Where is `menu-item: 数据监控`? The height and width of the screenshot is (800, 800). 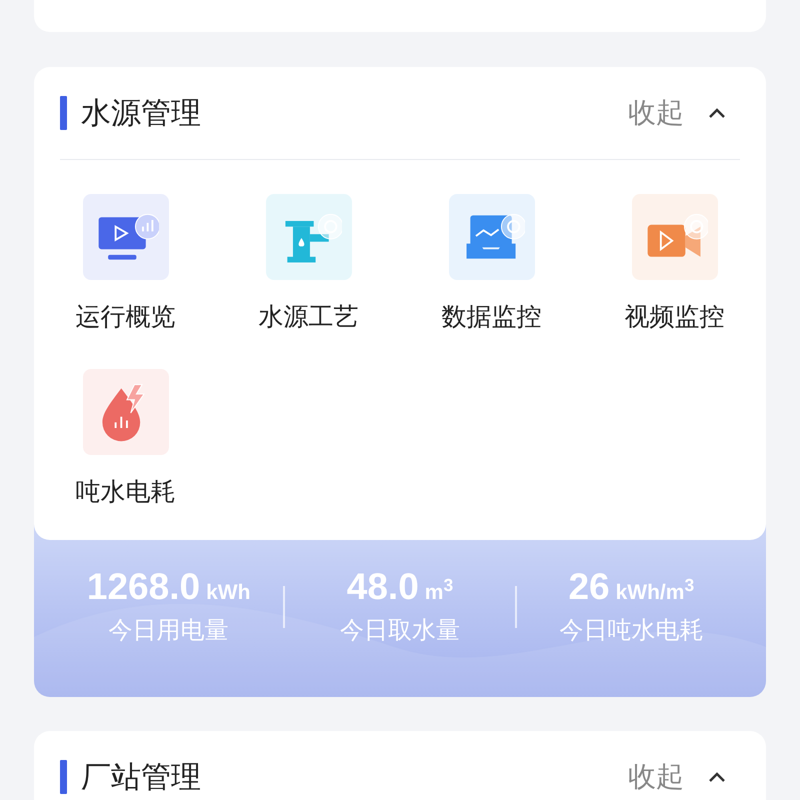
menu-item: 数据监控 is located at coordinates (491, 263).